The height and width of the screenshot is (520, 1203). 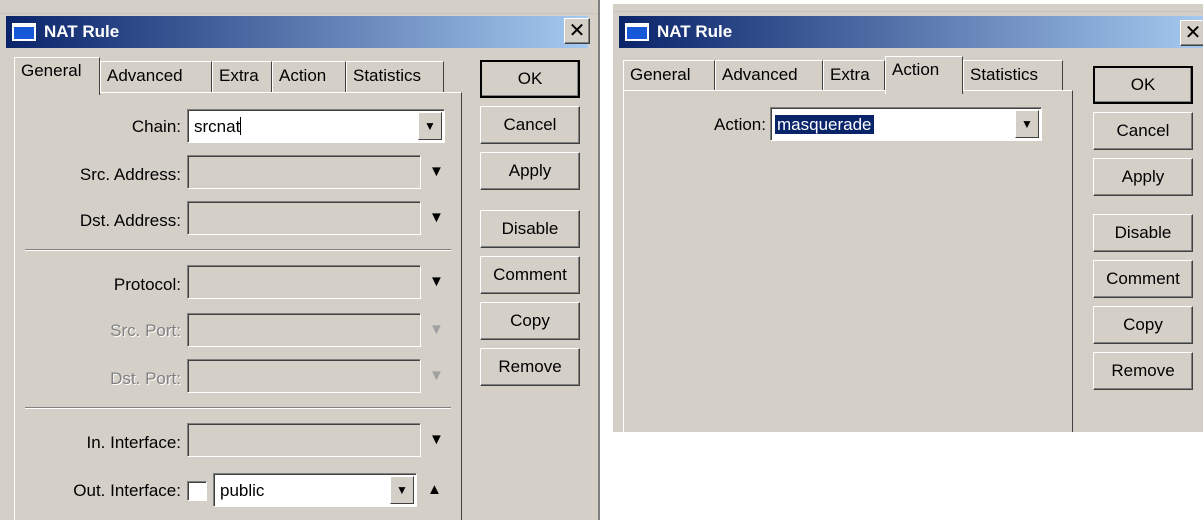 I want to click on out-interface-dropdown-icon: ▼, so click(x=402, y=490).